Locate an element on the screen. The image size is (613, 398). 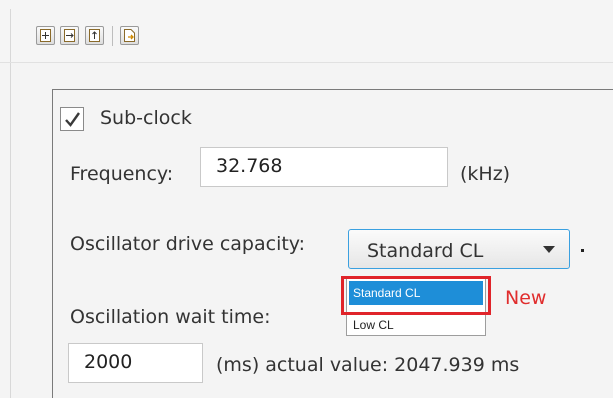
drive-capacity-select: Standard CL is located at coordinates (459, 249).